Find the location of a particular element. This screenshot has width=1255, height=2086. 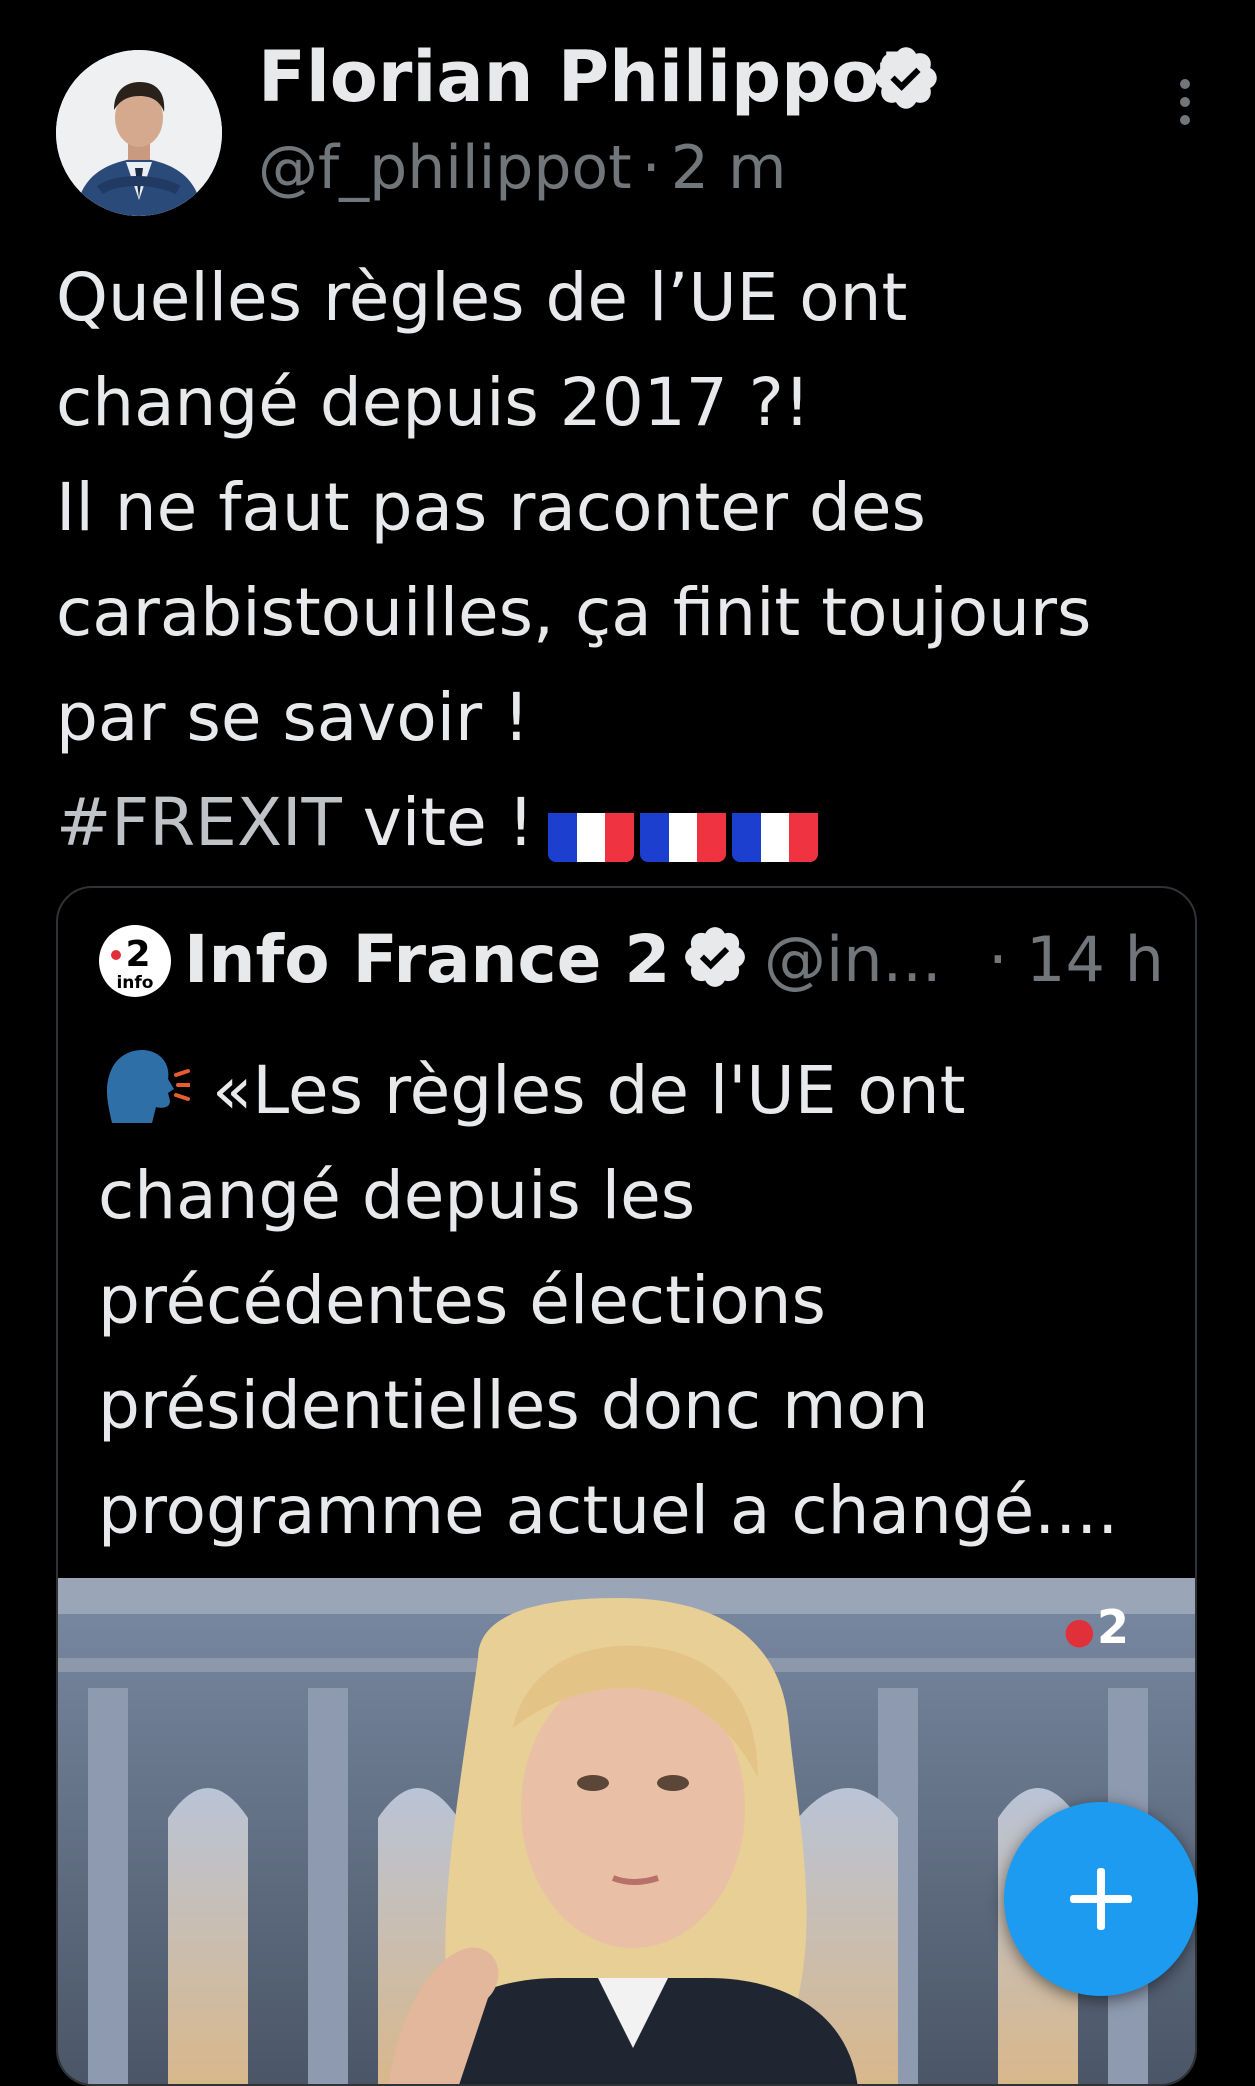

quoted-text-first: «Les règles de l'UE ont is located at coordinates (589, 1090).